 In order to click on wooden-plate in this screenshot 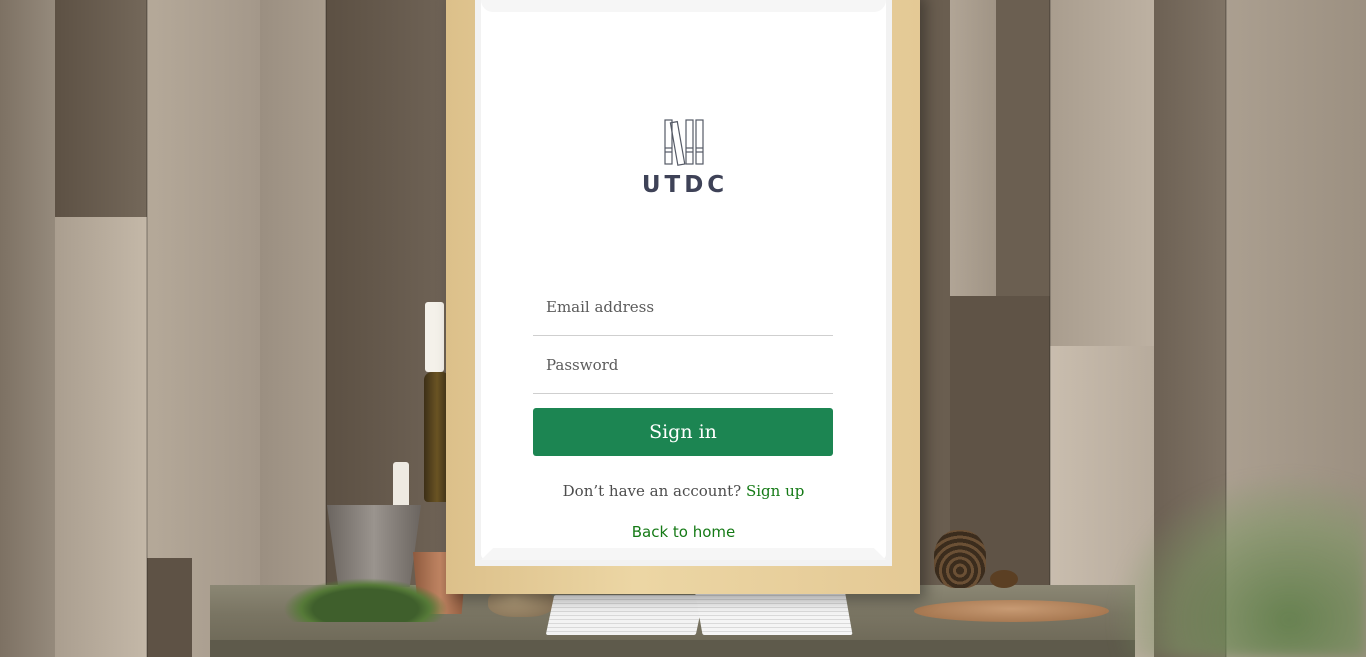, I will do `click(1011, 611)`.